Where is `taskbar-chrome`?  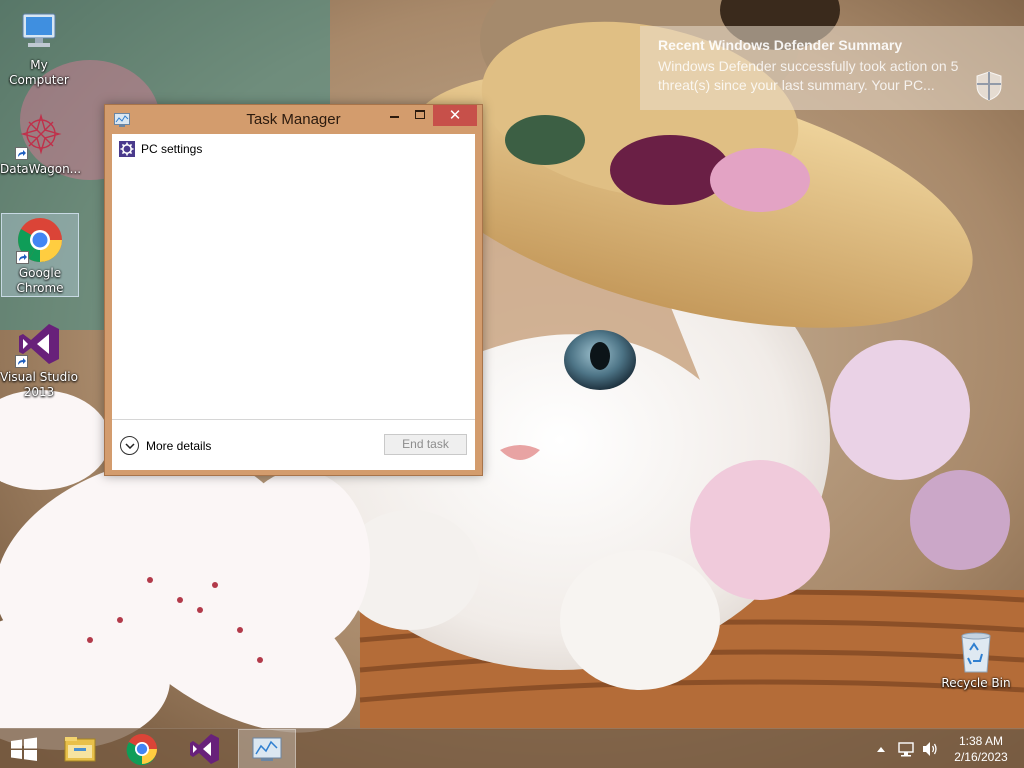 taskbar-chrome is located at coordinates (142, 748).